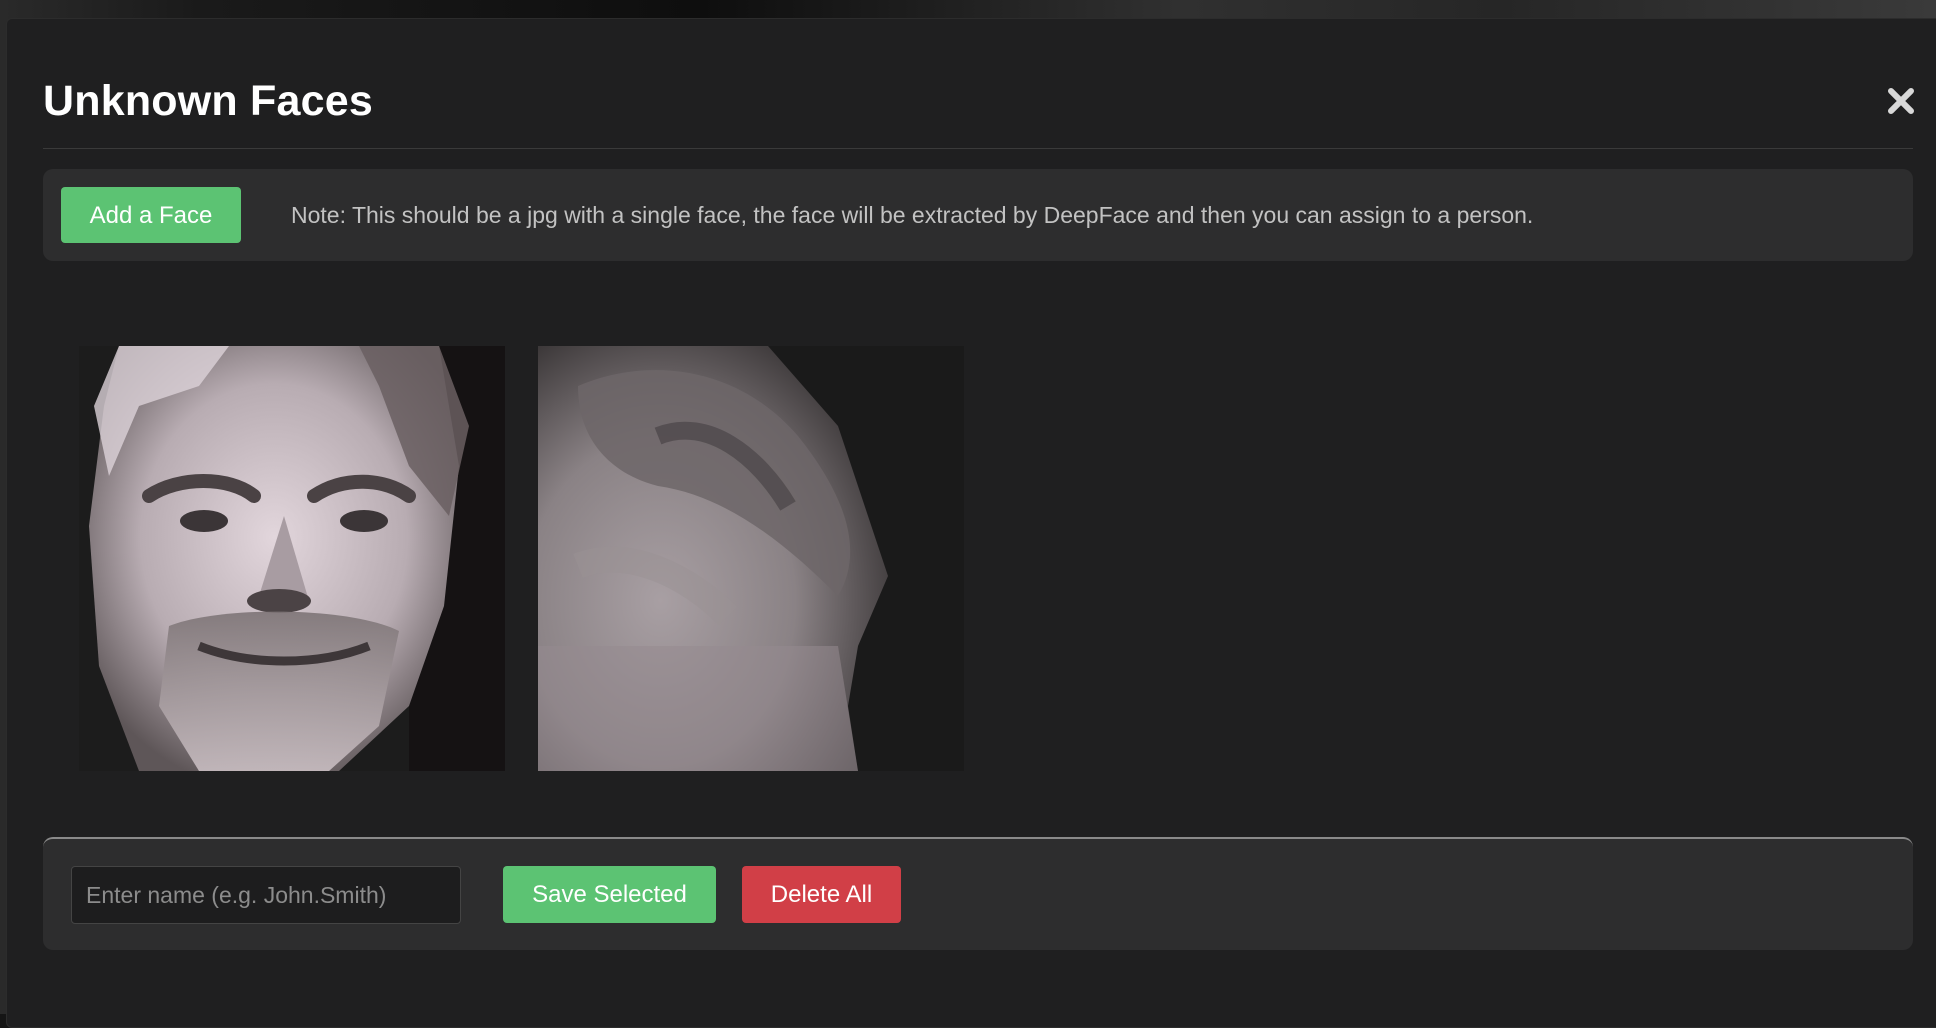  Describe the element at coordinates (978, 99) in the screenshot. I see `modal-header: Unknown Faces` at that location.